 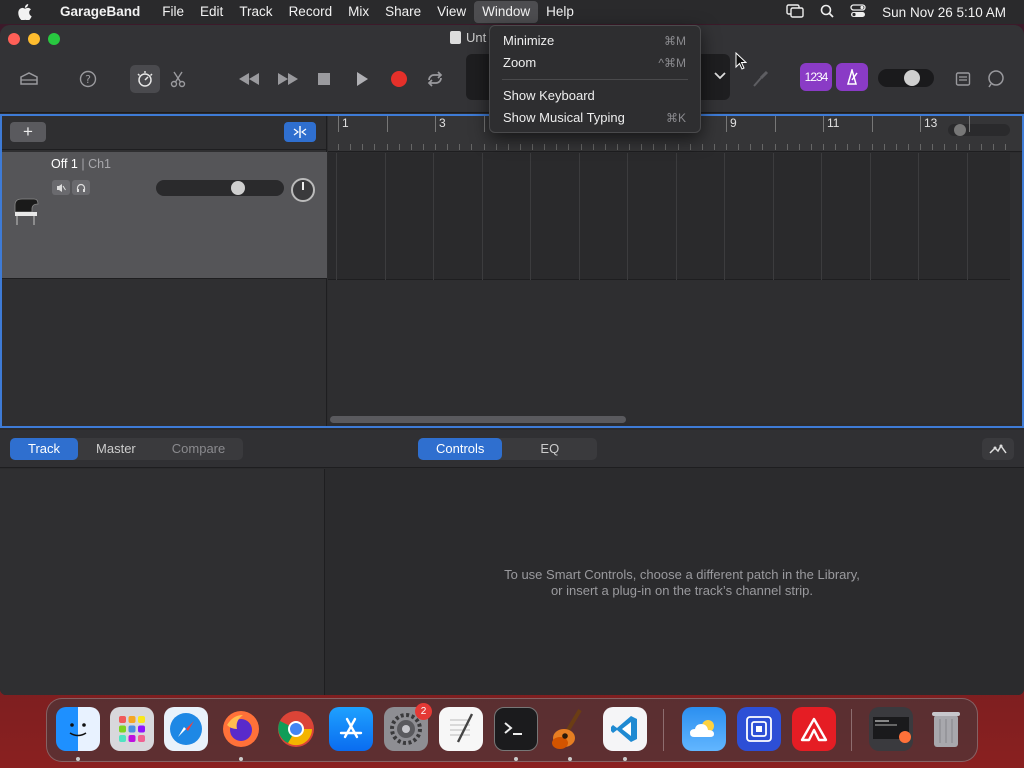 What do you see at coordinates (173, 12) in the screenshot?
I see `menu-file: File` at bounding box center [173, 12].